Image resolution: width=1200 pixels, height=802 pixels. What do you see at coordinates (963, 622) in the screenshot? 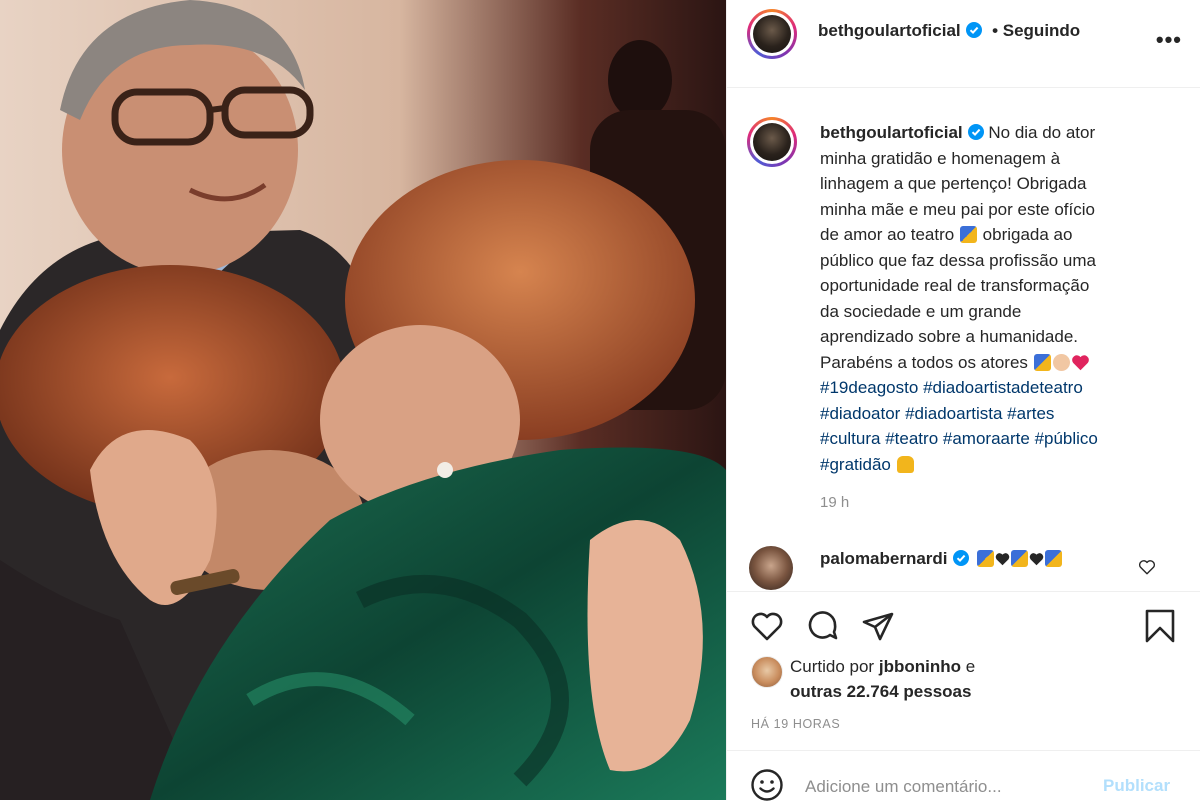
I see `action-bar` at bounding box center [963, 622].